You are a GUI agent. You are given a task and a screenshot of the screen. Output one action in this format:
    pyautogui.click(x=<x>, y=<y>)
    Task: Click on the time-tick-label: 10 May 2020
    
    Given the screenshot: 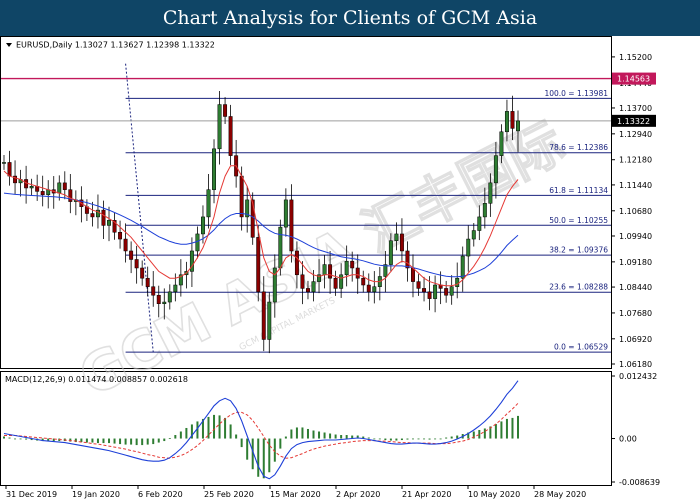 What is the action you would take?
    pyautogui.click(x=494, y=494)
    